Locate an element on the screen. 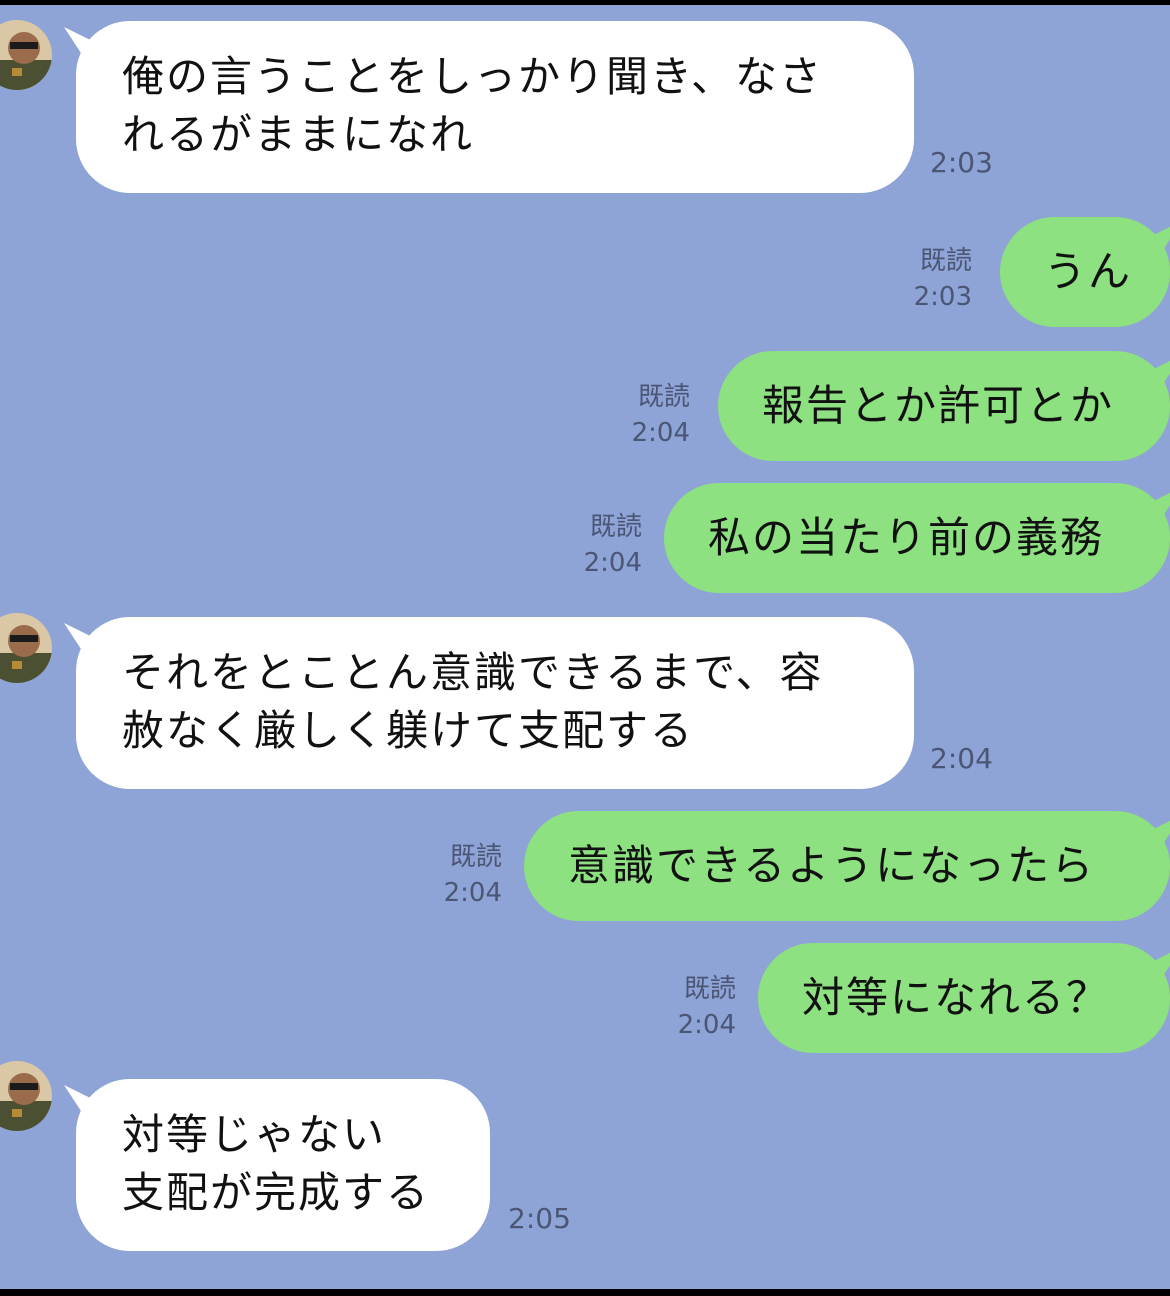 This screenshot has width=1170, height=1296. message-text: うん is located at coordinates (1088, 271).